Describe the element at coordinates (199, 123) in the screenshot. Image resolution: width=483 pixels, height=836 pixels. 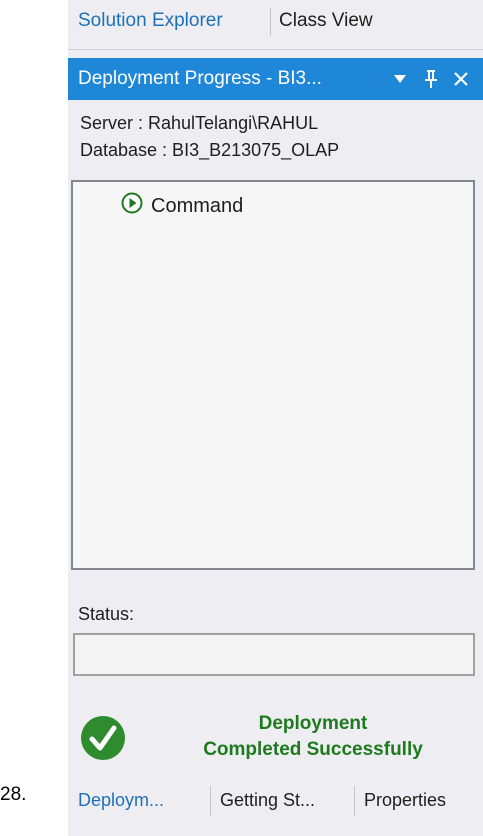
I see `server-label: Server : RahulTelangi\RAHUL` at that location.